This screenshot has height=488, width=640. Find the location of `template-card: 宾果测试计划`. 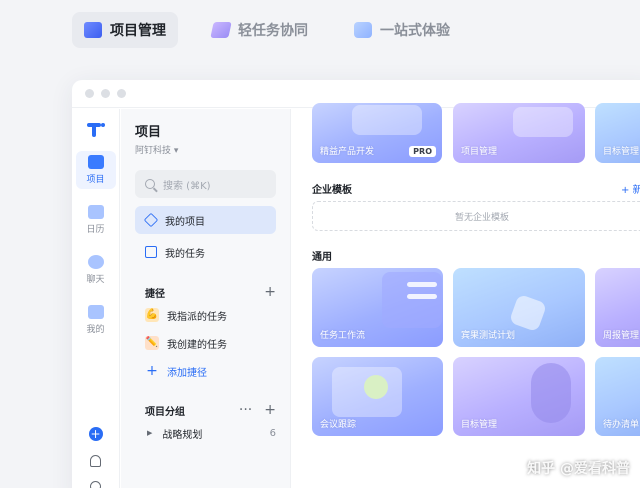

template-card: 宾果测试计划 is located at coordinates (519, 307).